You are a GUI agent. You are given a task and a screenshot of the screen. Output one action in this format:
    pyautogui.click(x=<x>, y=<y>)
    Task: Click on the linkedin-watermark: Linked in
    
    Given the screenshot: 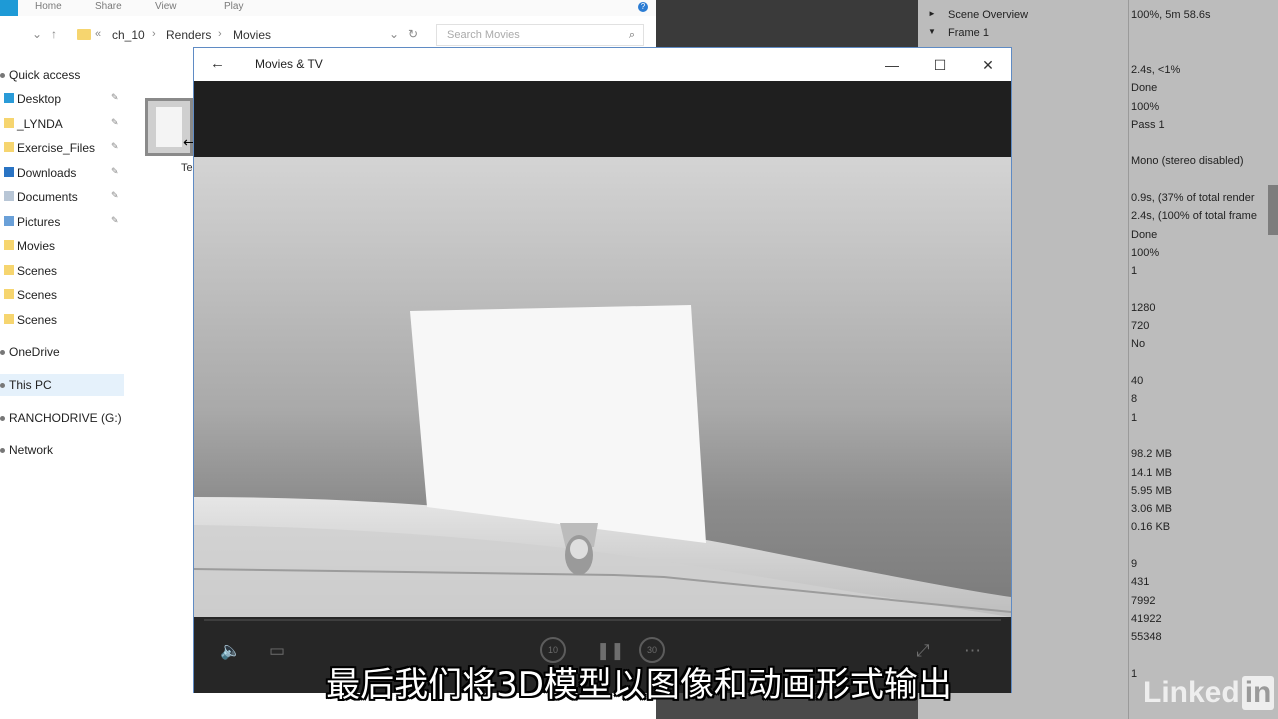 What is the action you would take?
    pyautogui.click(x=1209, y=693)
    